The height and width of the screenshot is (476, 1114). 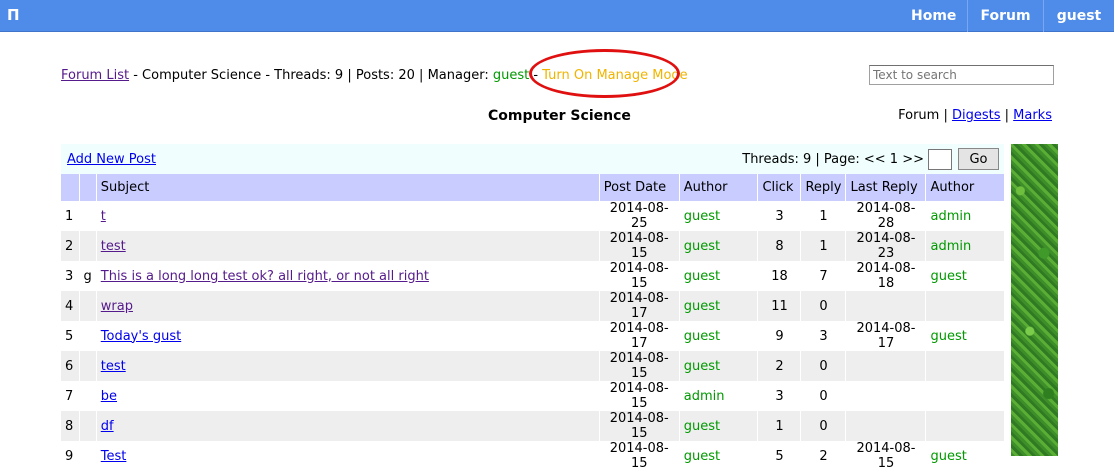 I want to click on cell-reply: 3, so click(x=823, y=336).